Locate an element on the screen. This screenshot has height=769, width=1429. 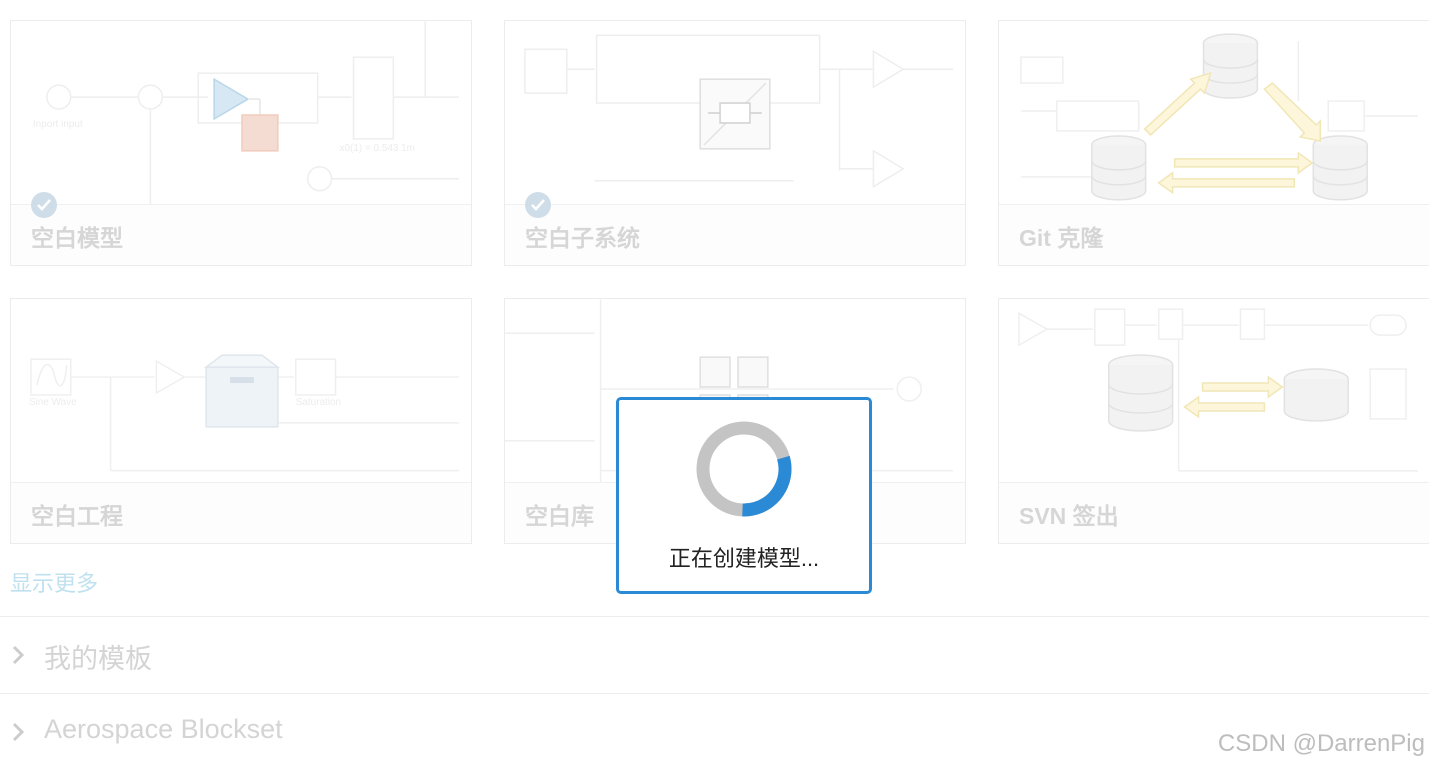
loading-spinner-icon is located at coordinates (744, 469).